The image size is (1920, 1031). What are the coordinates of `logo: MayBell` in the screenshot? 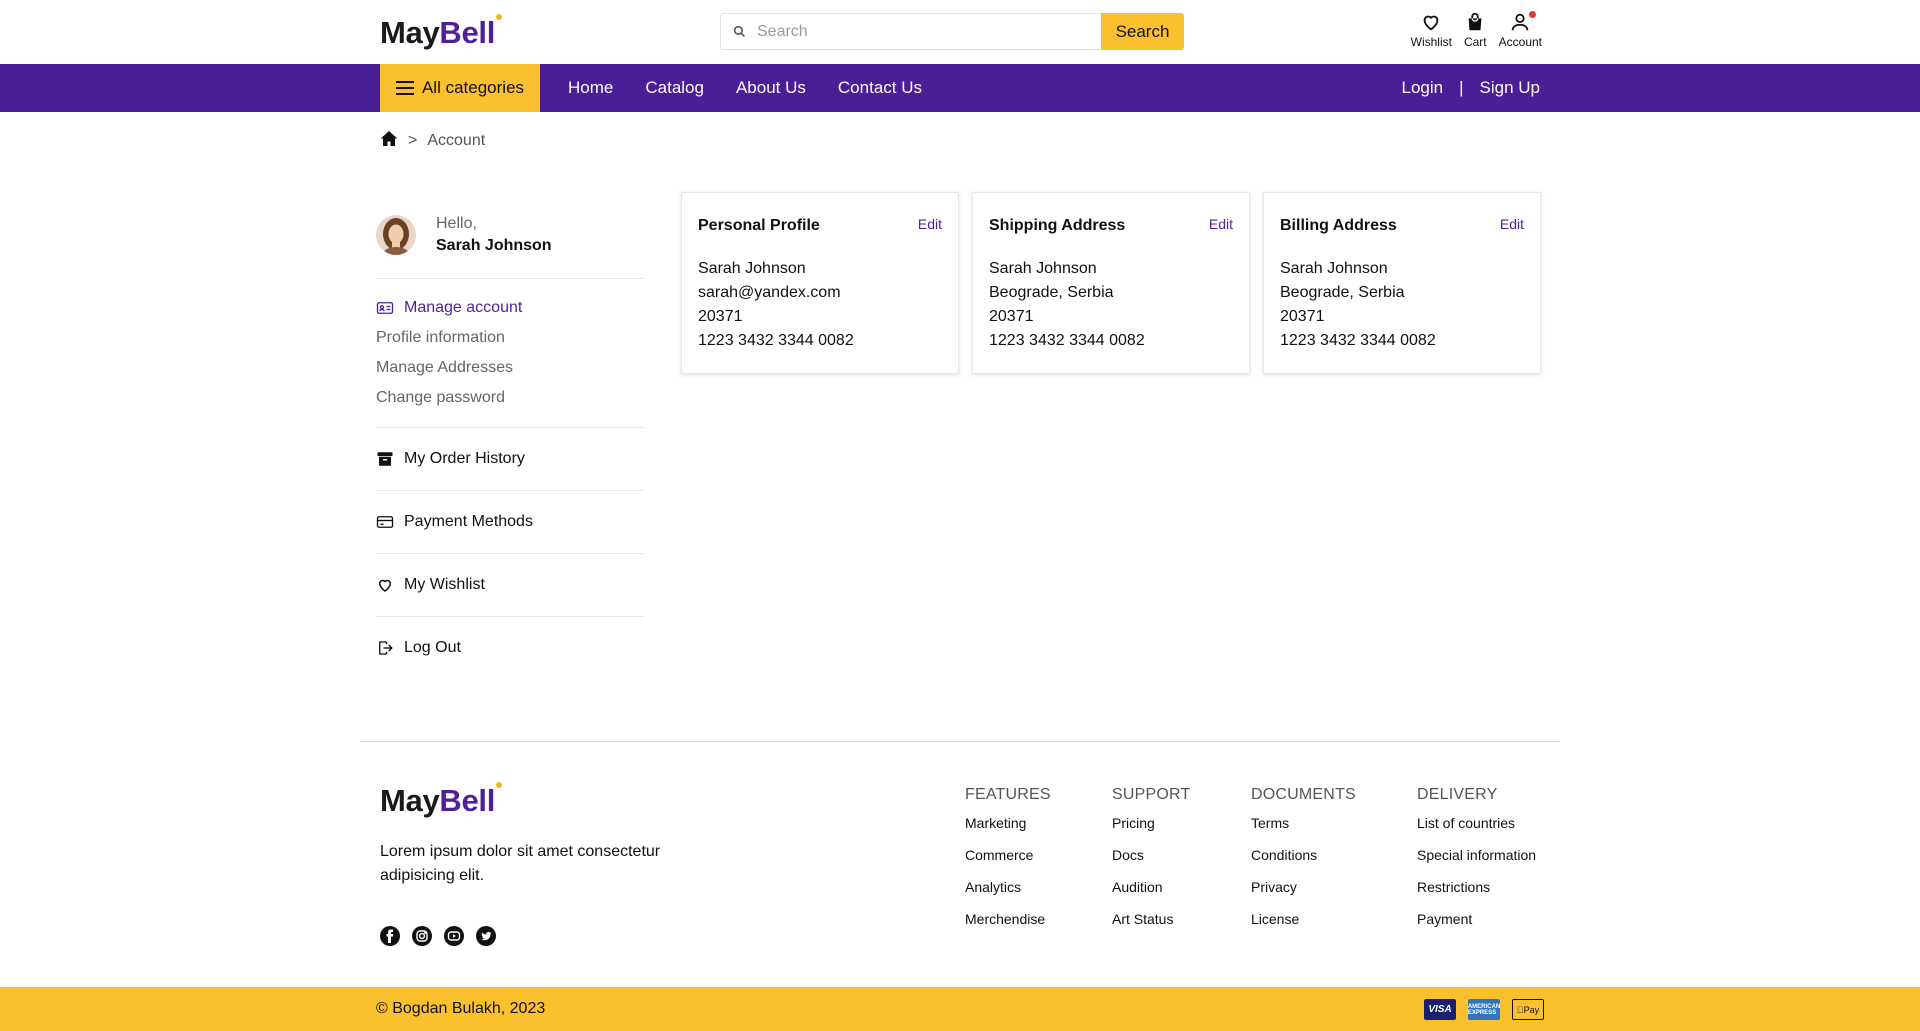 It's located at (441, 32).